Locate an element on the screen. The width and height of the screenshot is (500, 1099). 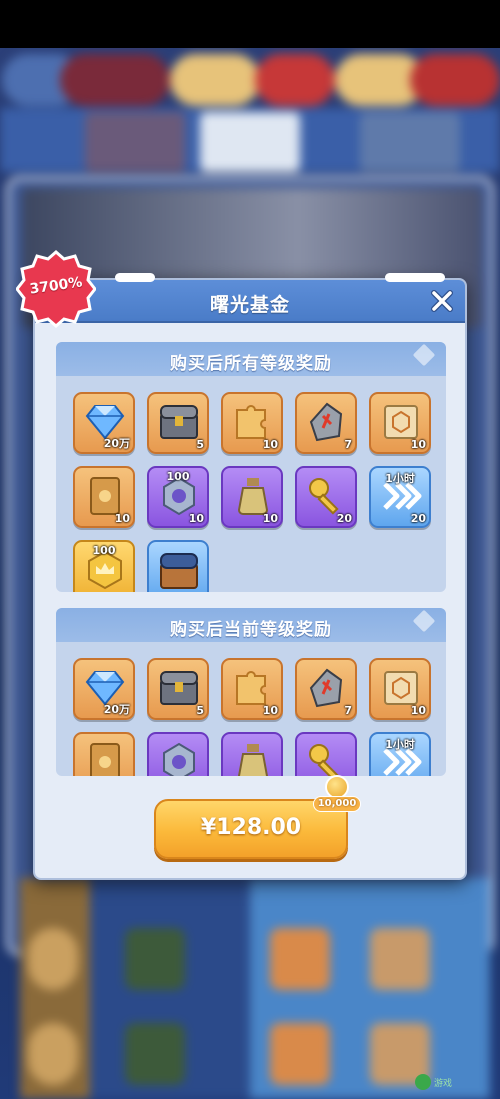
watermark-logo: 游戏 is located at coordinates (452, 1082).